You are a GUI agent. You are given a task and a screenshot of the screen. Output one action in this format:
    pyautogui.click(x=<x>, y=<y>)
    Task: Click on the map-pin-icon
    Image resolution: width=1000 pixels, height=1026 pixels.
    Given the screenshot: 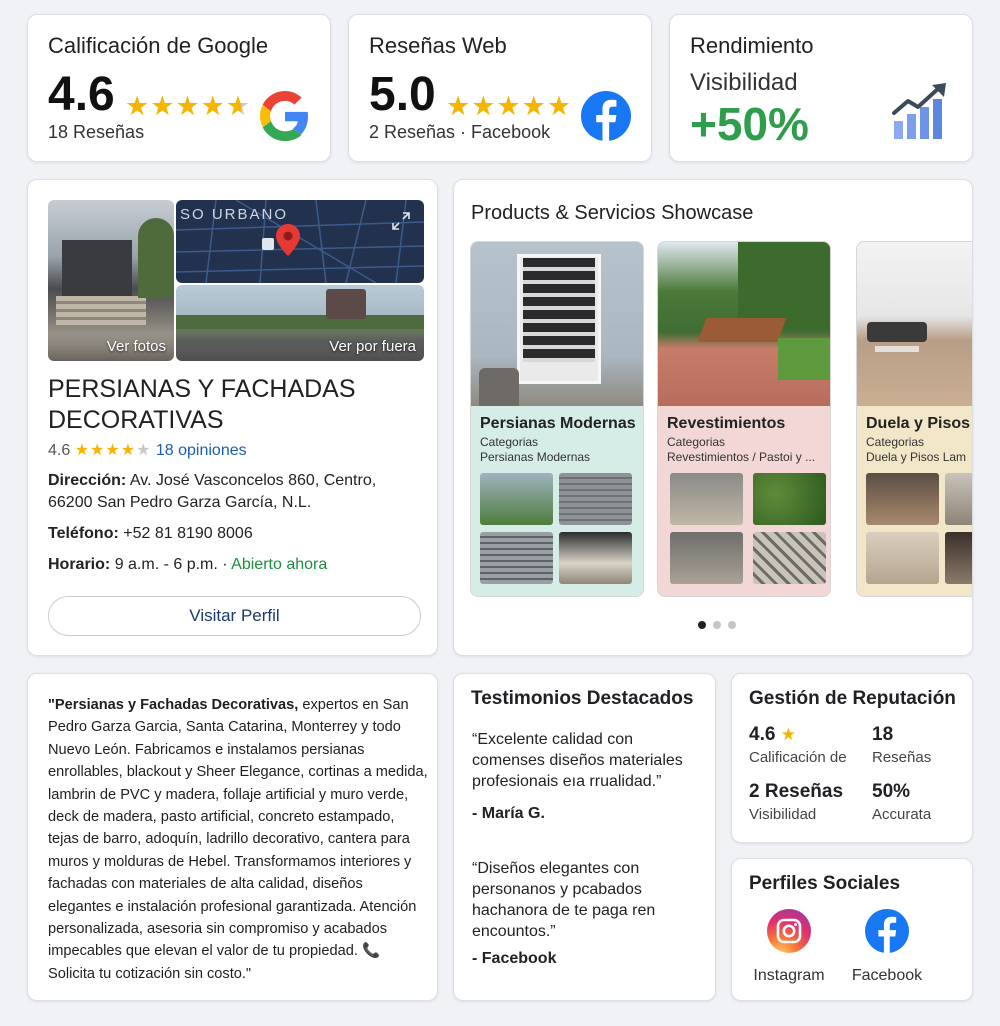 What is the action you would take?
    pyautogui.click(x=288, y=240)
    